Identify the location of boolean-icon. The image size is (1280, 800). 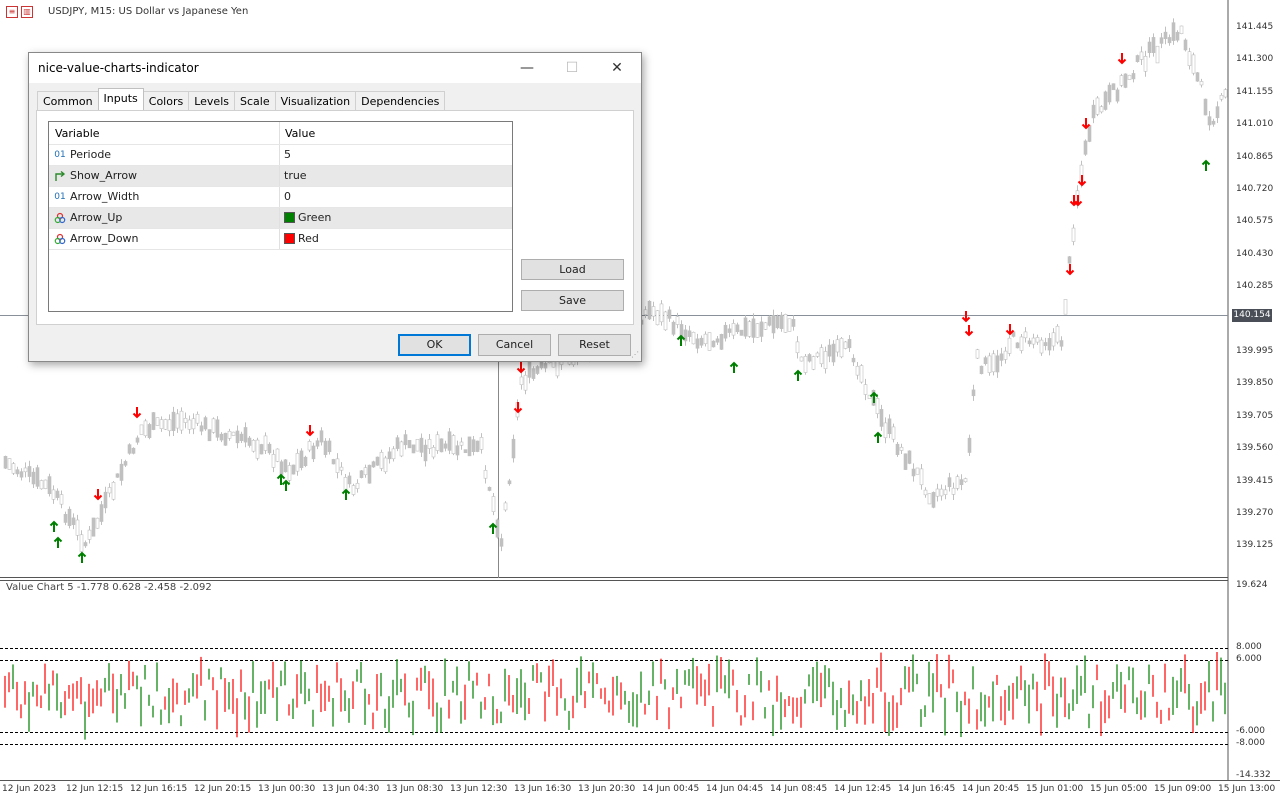
(60, 176).